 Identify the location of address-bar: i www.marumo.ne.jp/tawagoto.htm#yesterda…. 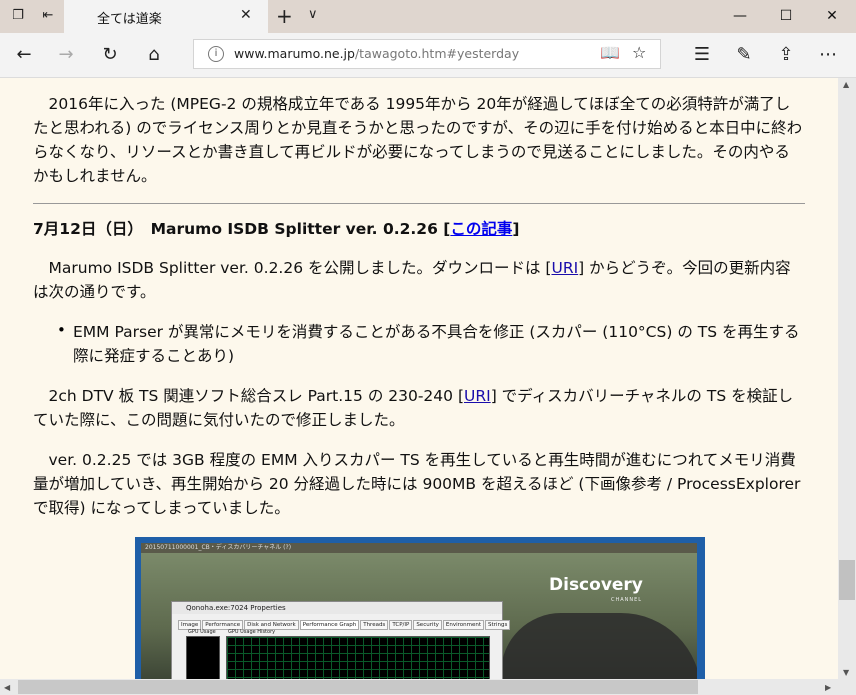
(427, 54).